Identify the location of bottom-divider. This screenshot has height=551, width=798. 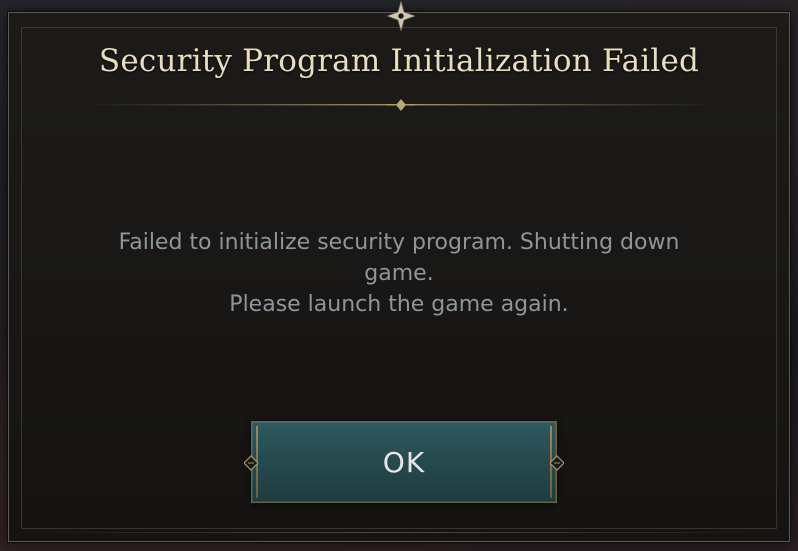
(399, 532).